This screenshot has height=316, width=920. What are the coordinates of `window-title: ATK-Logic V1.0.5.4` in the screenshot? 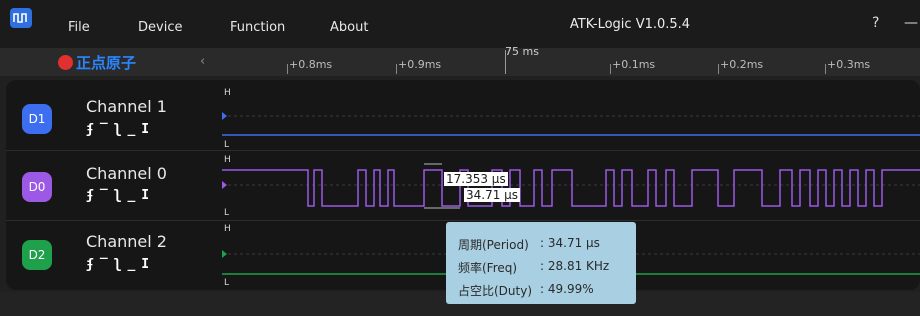 It's located at (630, 24).